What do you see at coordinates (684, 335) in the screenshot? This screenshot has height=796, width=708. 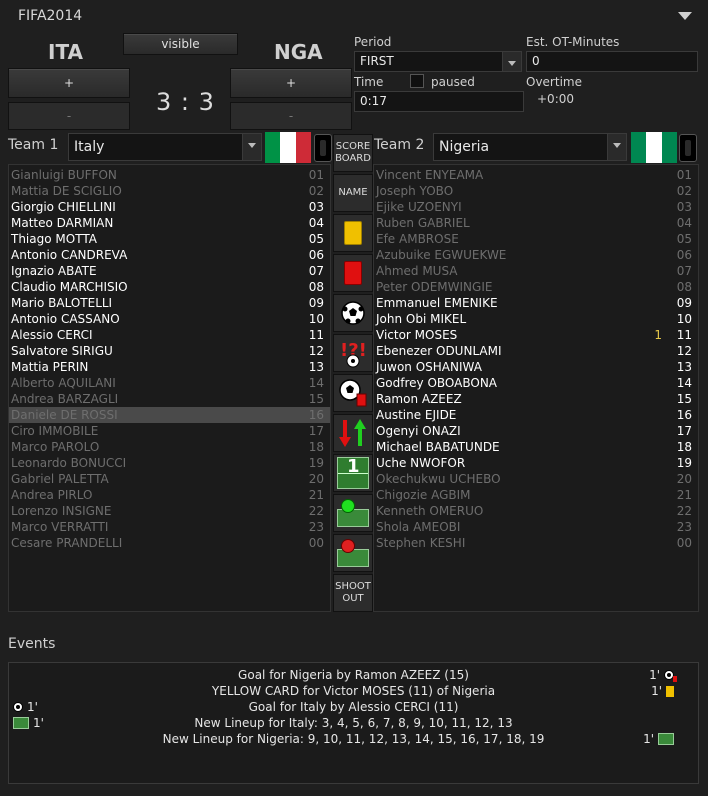 I see `player-number: 11` at bounding box center [684, 335].